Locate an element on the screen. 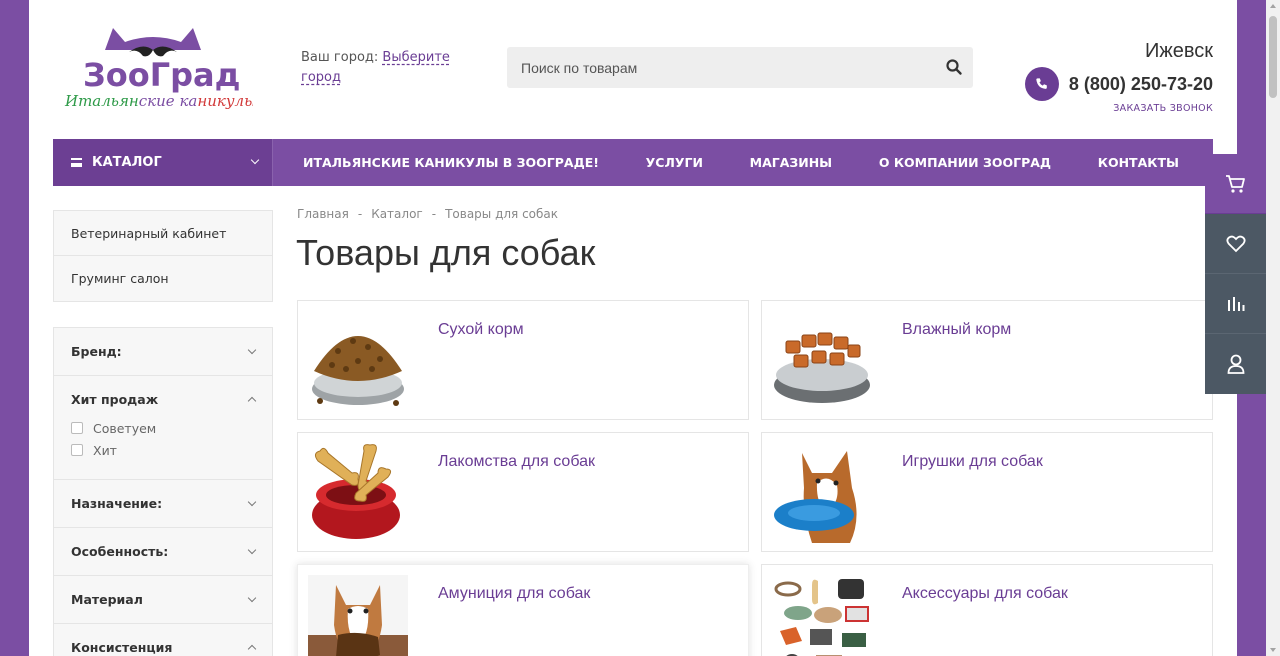 Image resolution: width=1280 pixels, height=656 pixels. filter-title: Консистенция is located at coordinates (122, 647).